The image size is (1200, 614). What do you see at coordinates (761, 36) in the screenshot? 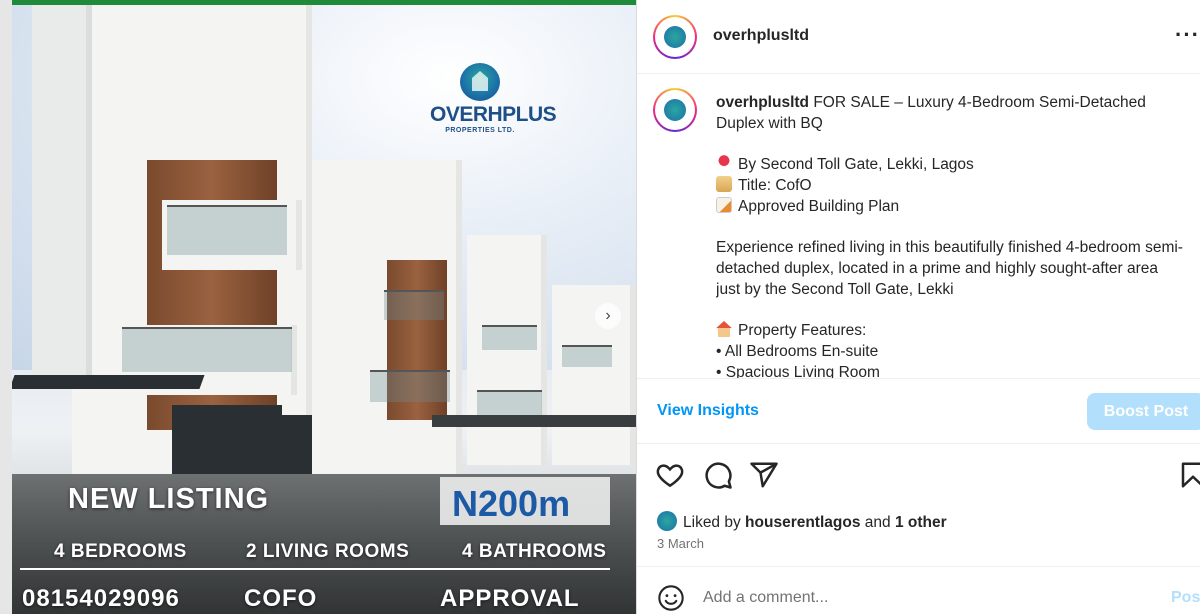
I see `header-username: overhplusltd` at bounding box center [761, 36].